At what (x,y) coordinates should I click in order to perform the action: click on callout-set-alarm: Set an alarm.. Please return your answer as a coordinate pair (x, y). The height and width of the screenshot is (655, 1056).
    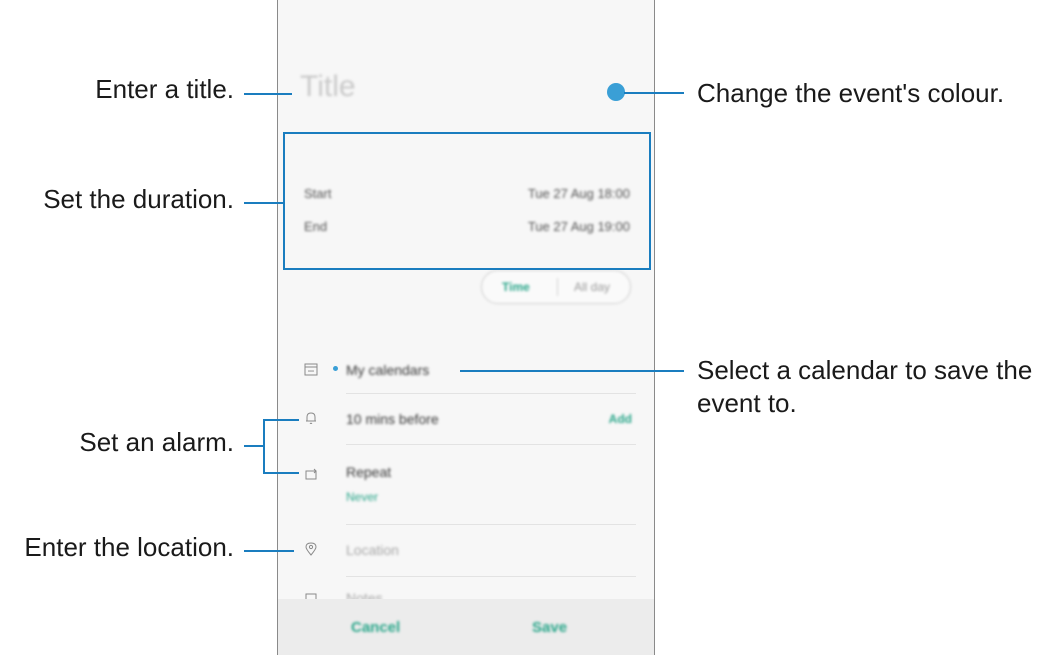
    Looking at the image, I should click on (156, 442).